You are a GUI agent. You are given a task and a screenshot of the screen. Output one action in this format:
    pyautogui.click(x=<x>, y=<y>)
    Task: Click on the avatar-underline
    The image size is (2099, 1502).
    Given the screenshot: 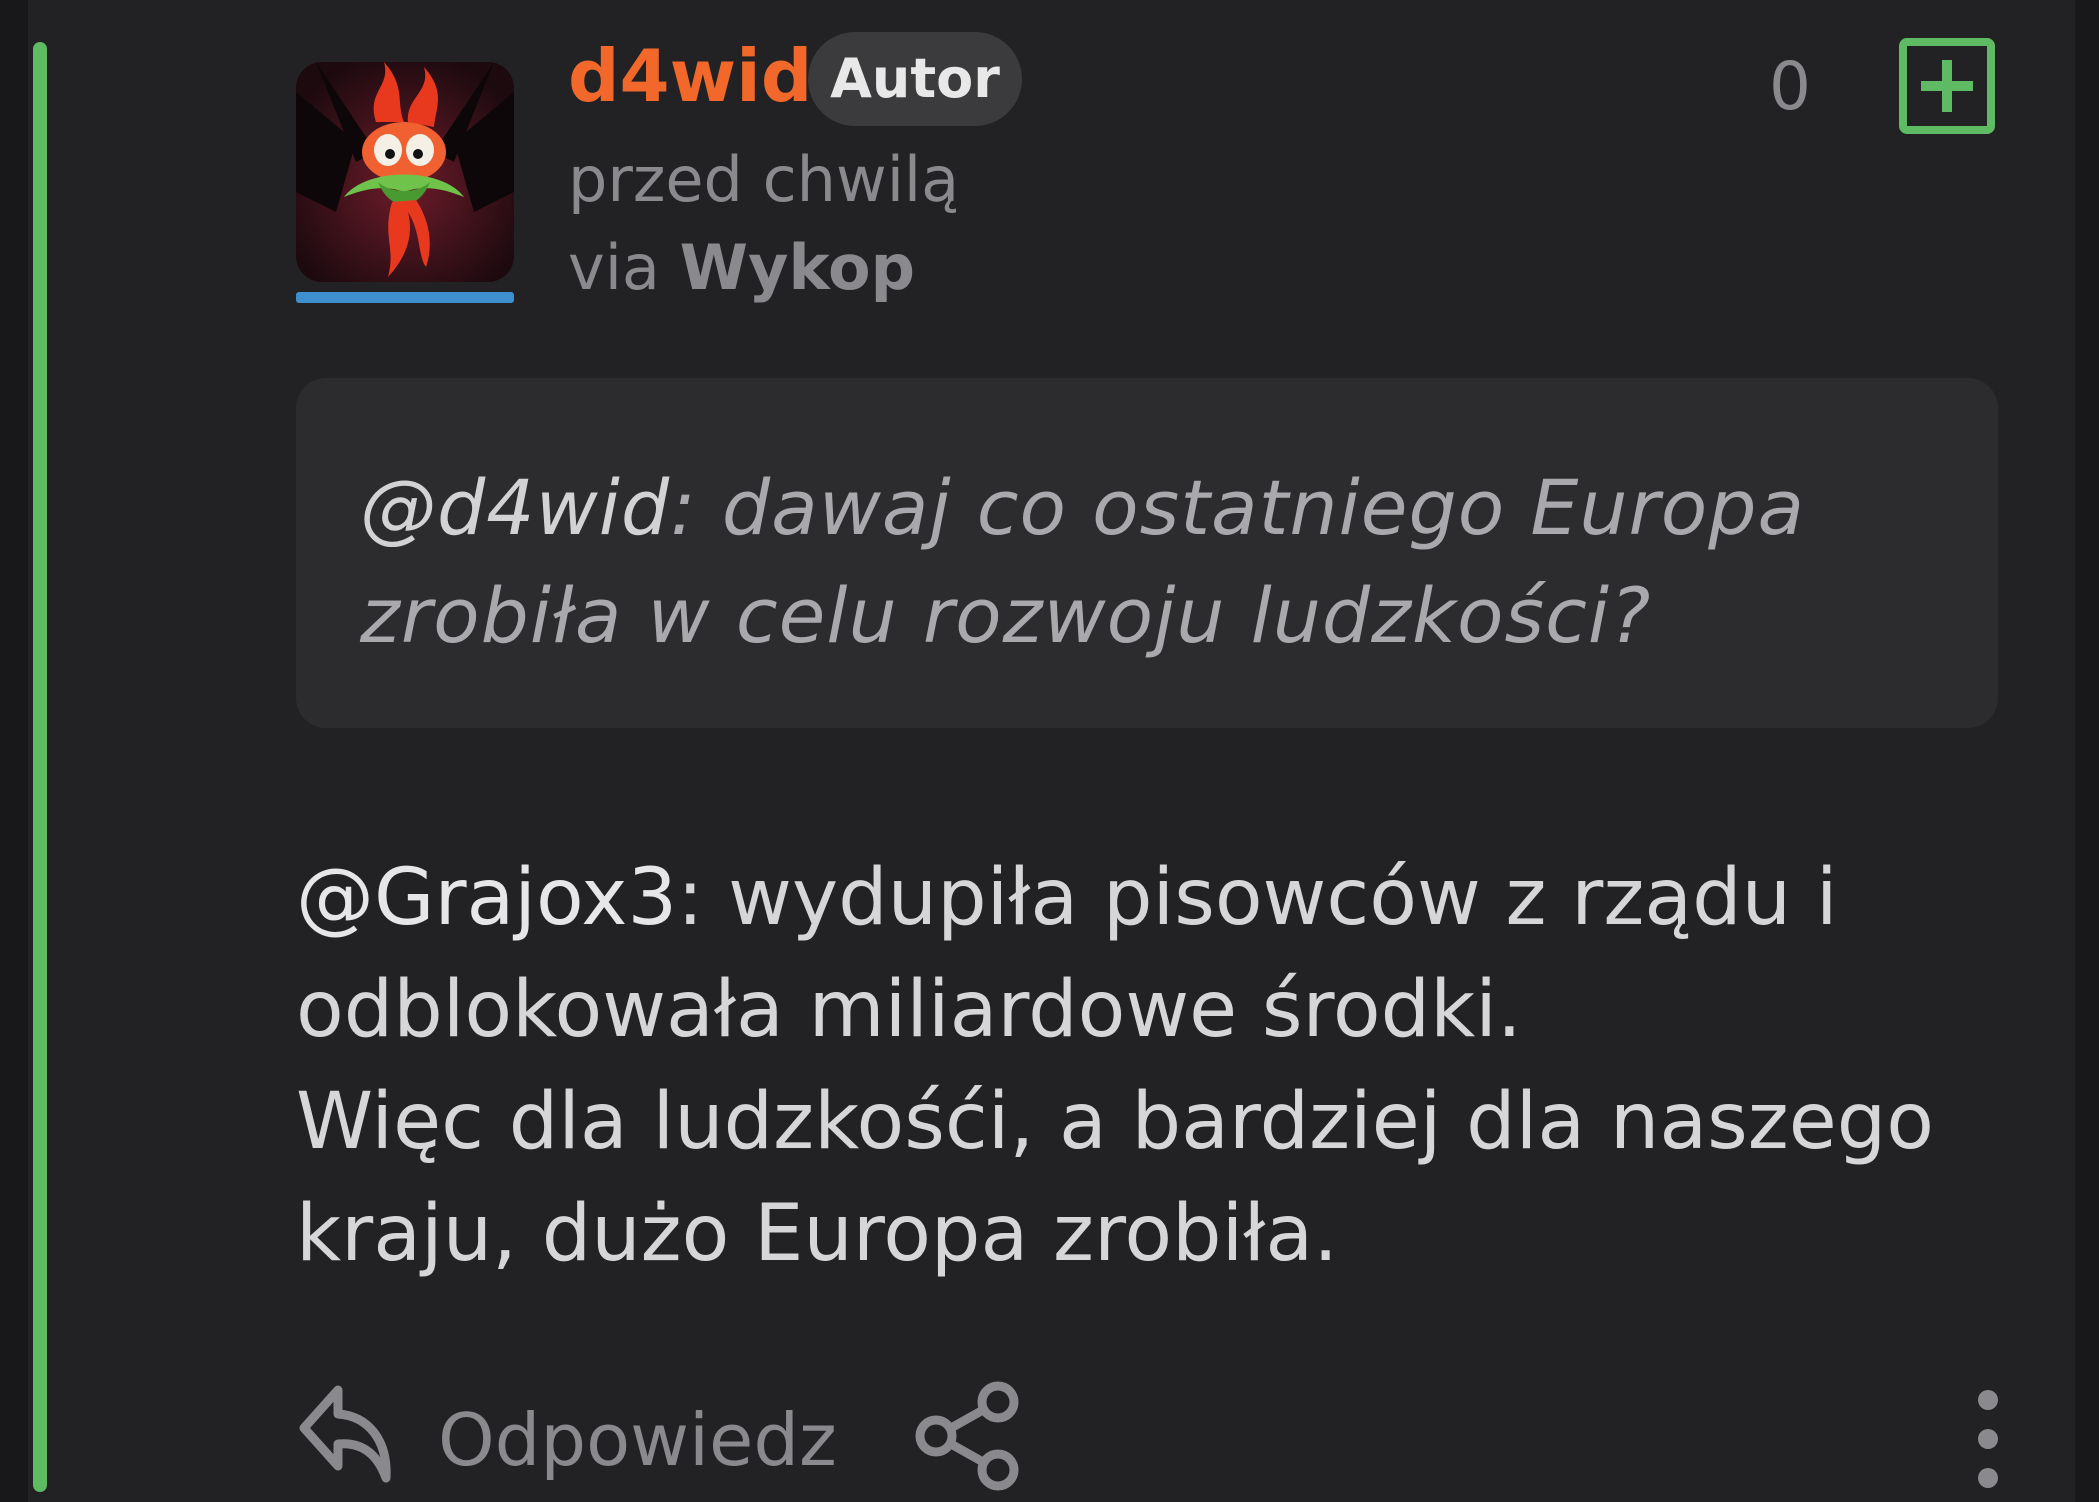 What is the action you would take?
    pyautogui.click(x=405, y=297)
    